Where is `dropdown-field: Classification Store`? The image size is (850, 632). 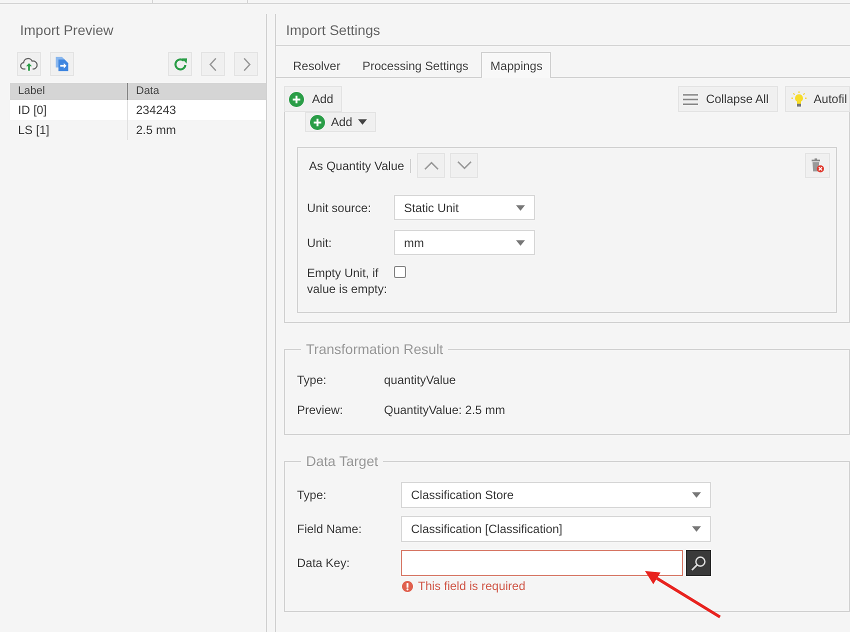
dropdown-field: Classification Store is located at coordinates (556, 495).